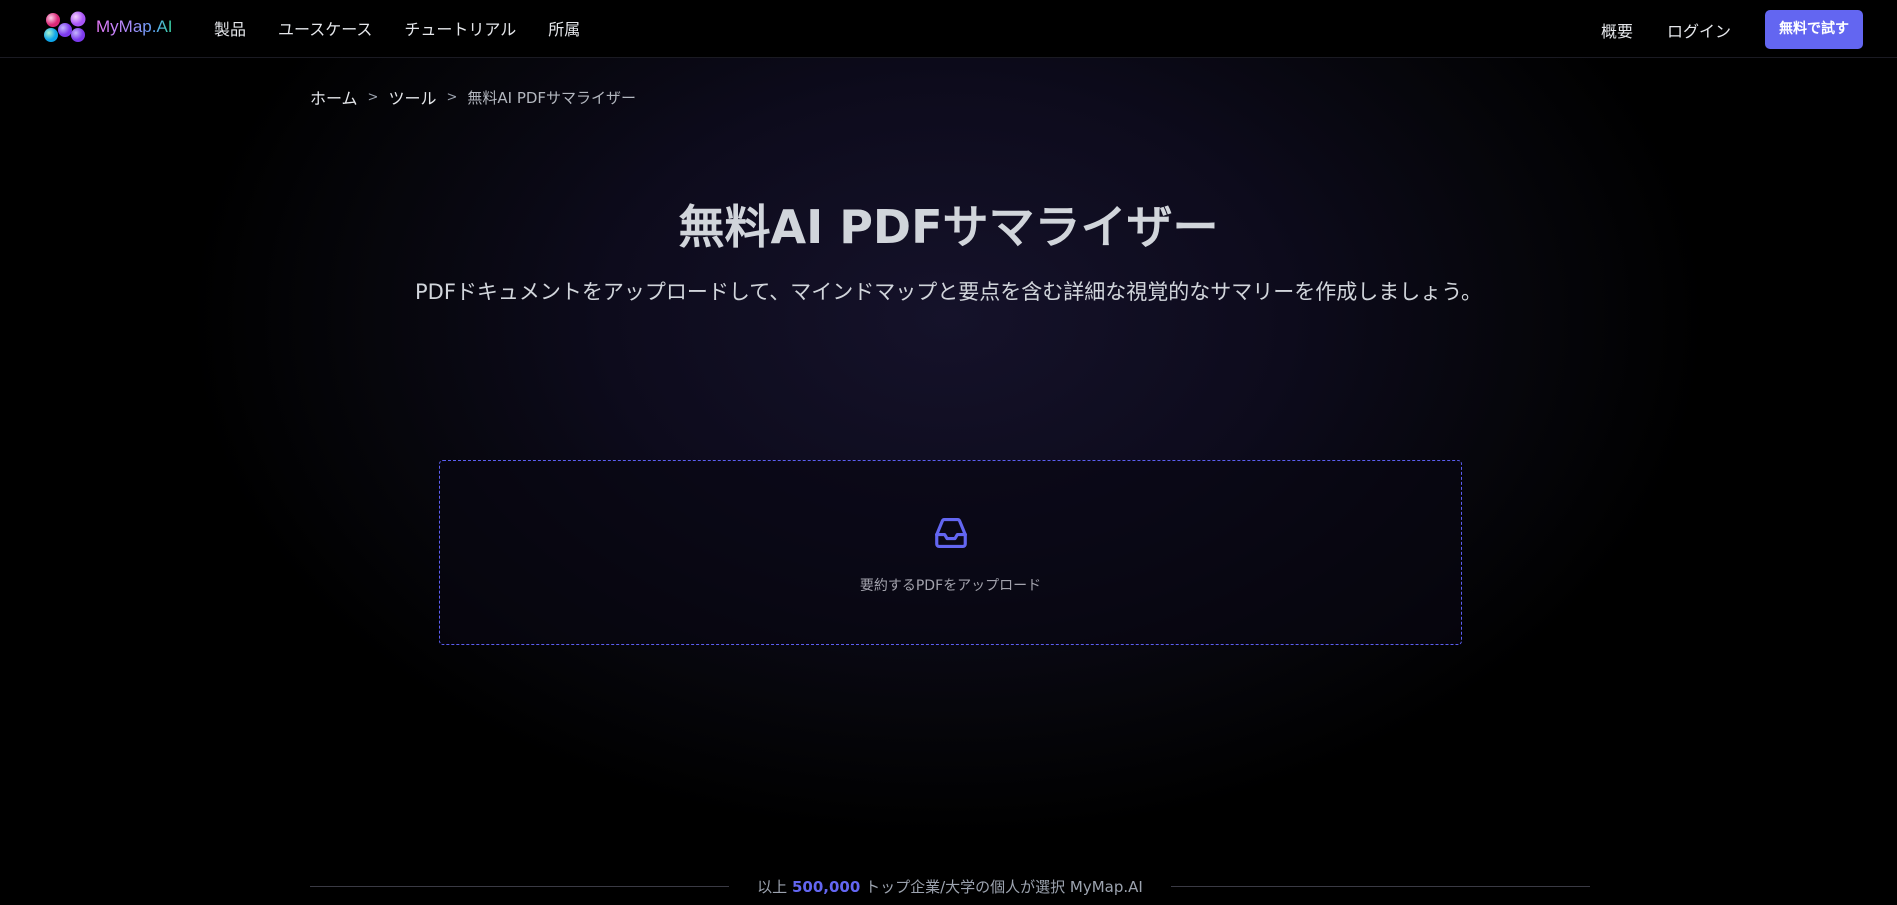 This screenshot has width=1897, height=905. I want to click on pdf-upload-dropzone: 要約するPDFをアップロード, so click(950, 552).